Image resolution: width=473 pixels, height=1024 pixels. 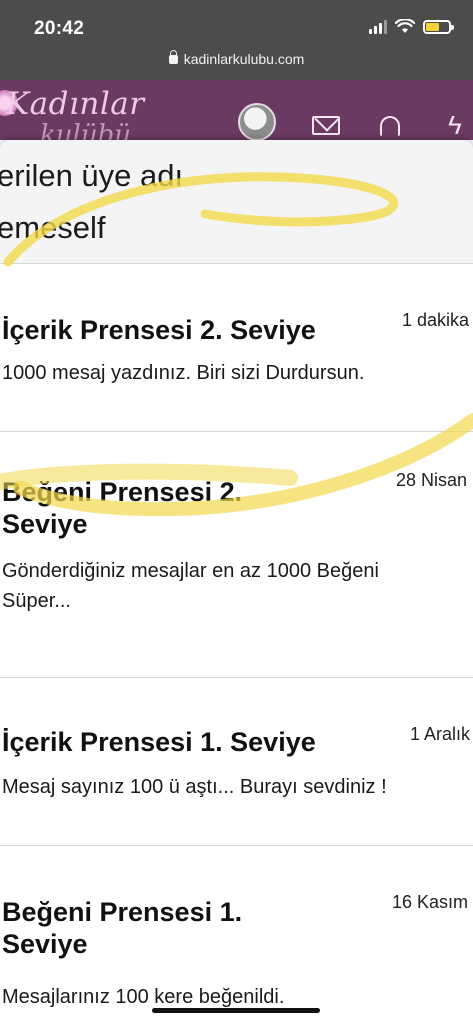 What do you see at coordinates (257, 121) in the screenshot?
I see `avatar` at bounding box center [257, 121].